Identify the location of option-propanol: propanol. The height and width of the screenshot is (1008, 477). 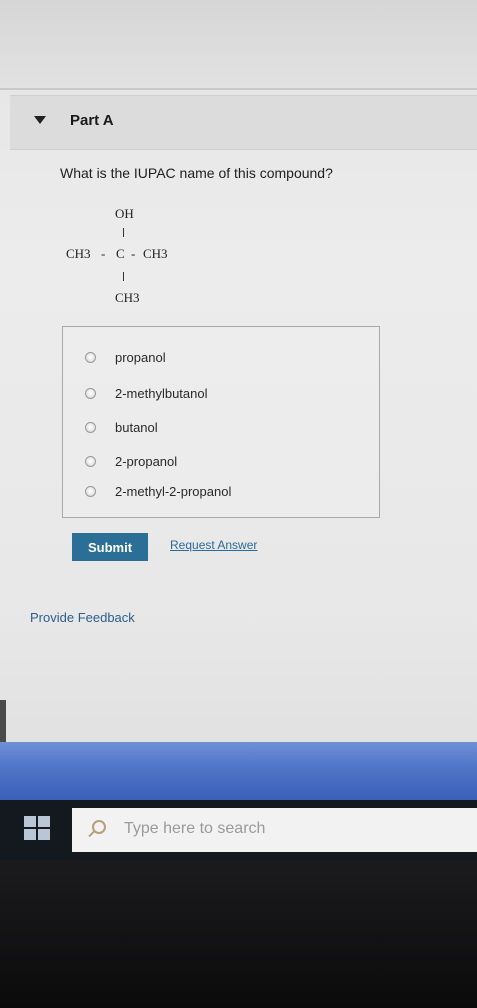
(125, 357).